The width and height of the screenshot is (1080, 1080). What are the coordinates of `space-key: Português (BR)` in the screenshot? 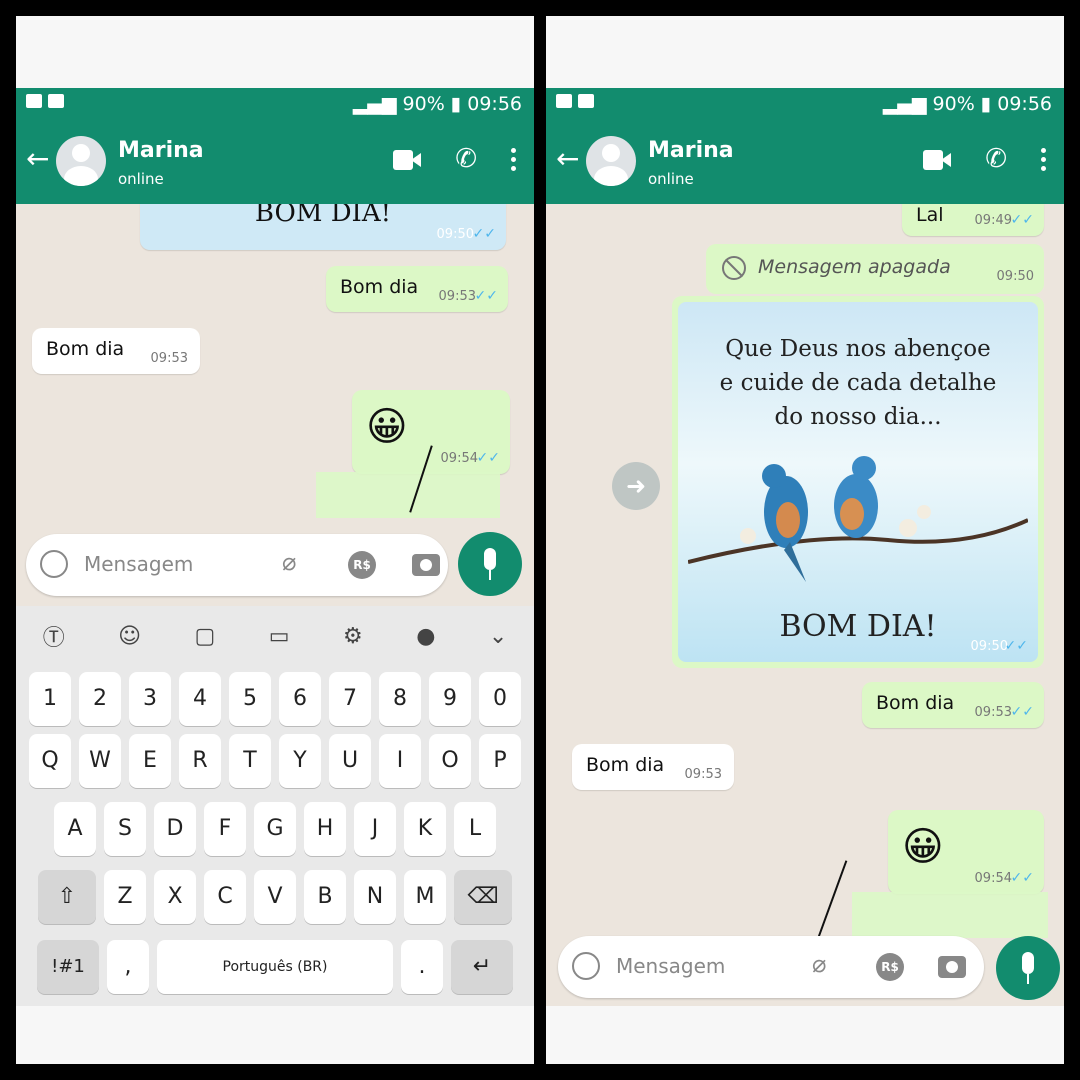 It's located at (275, 967).